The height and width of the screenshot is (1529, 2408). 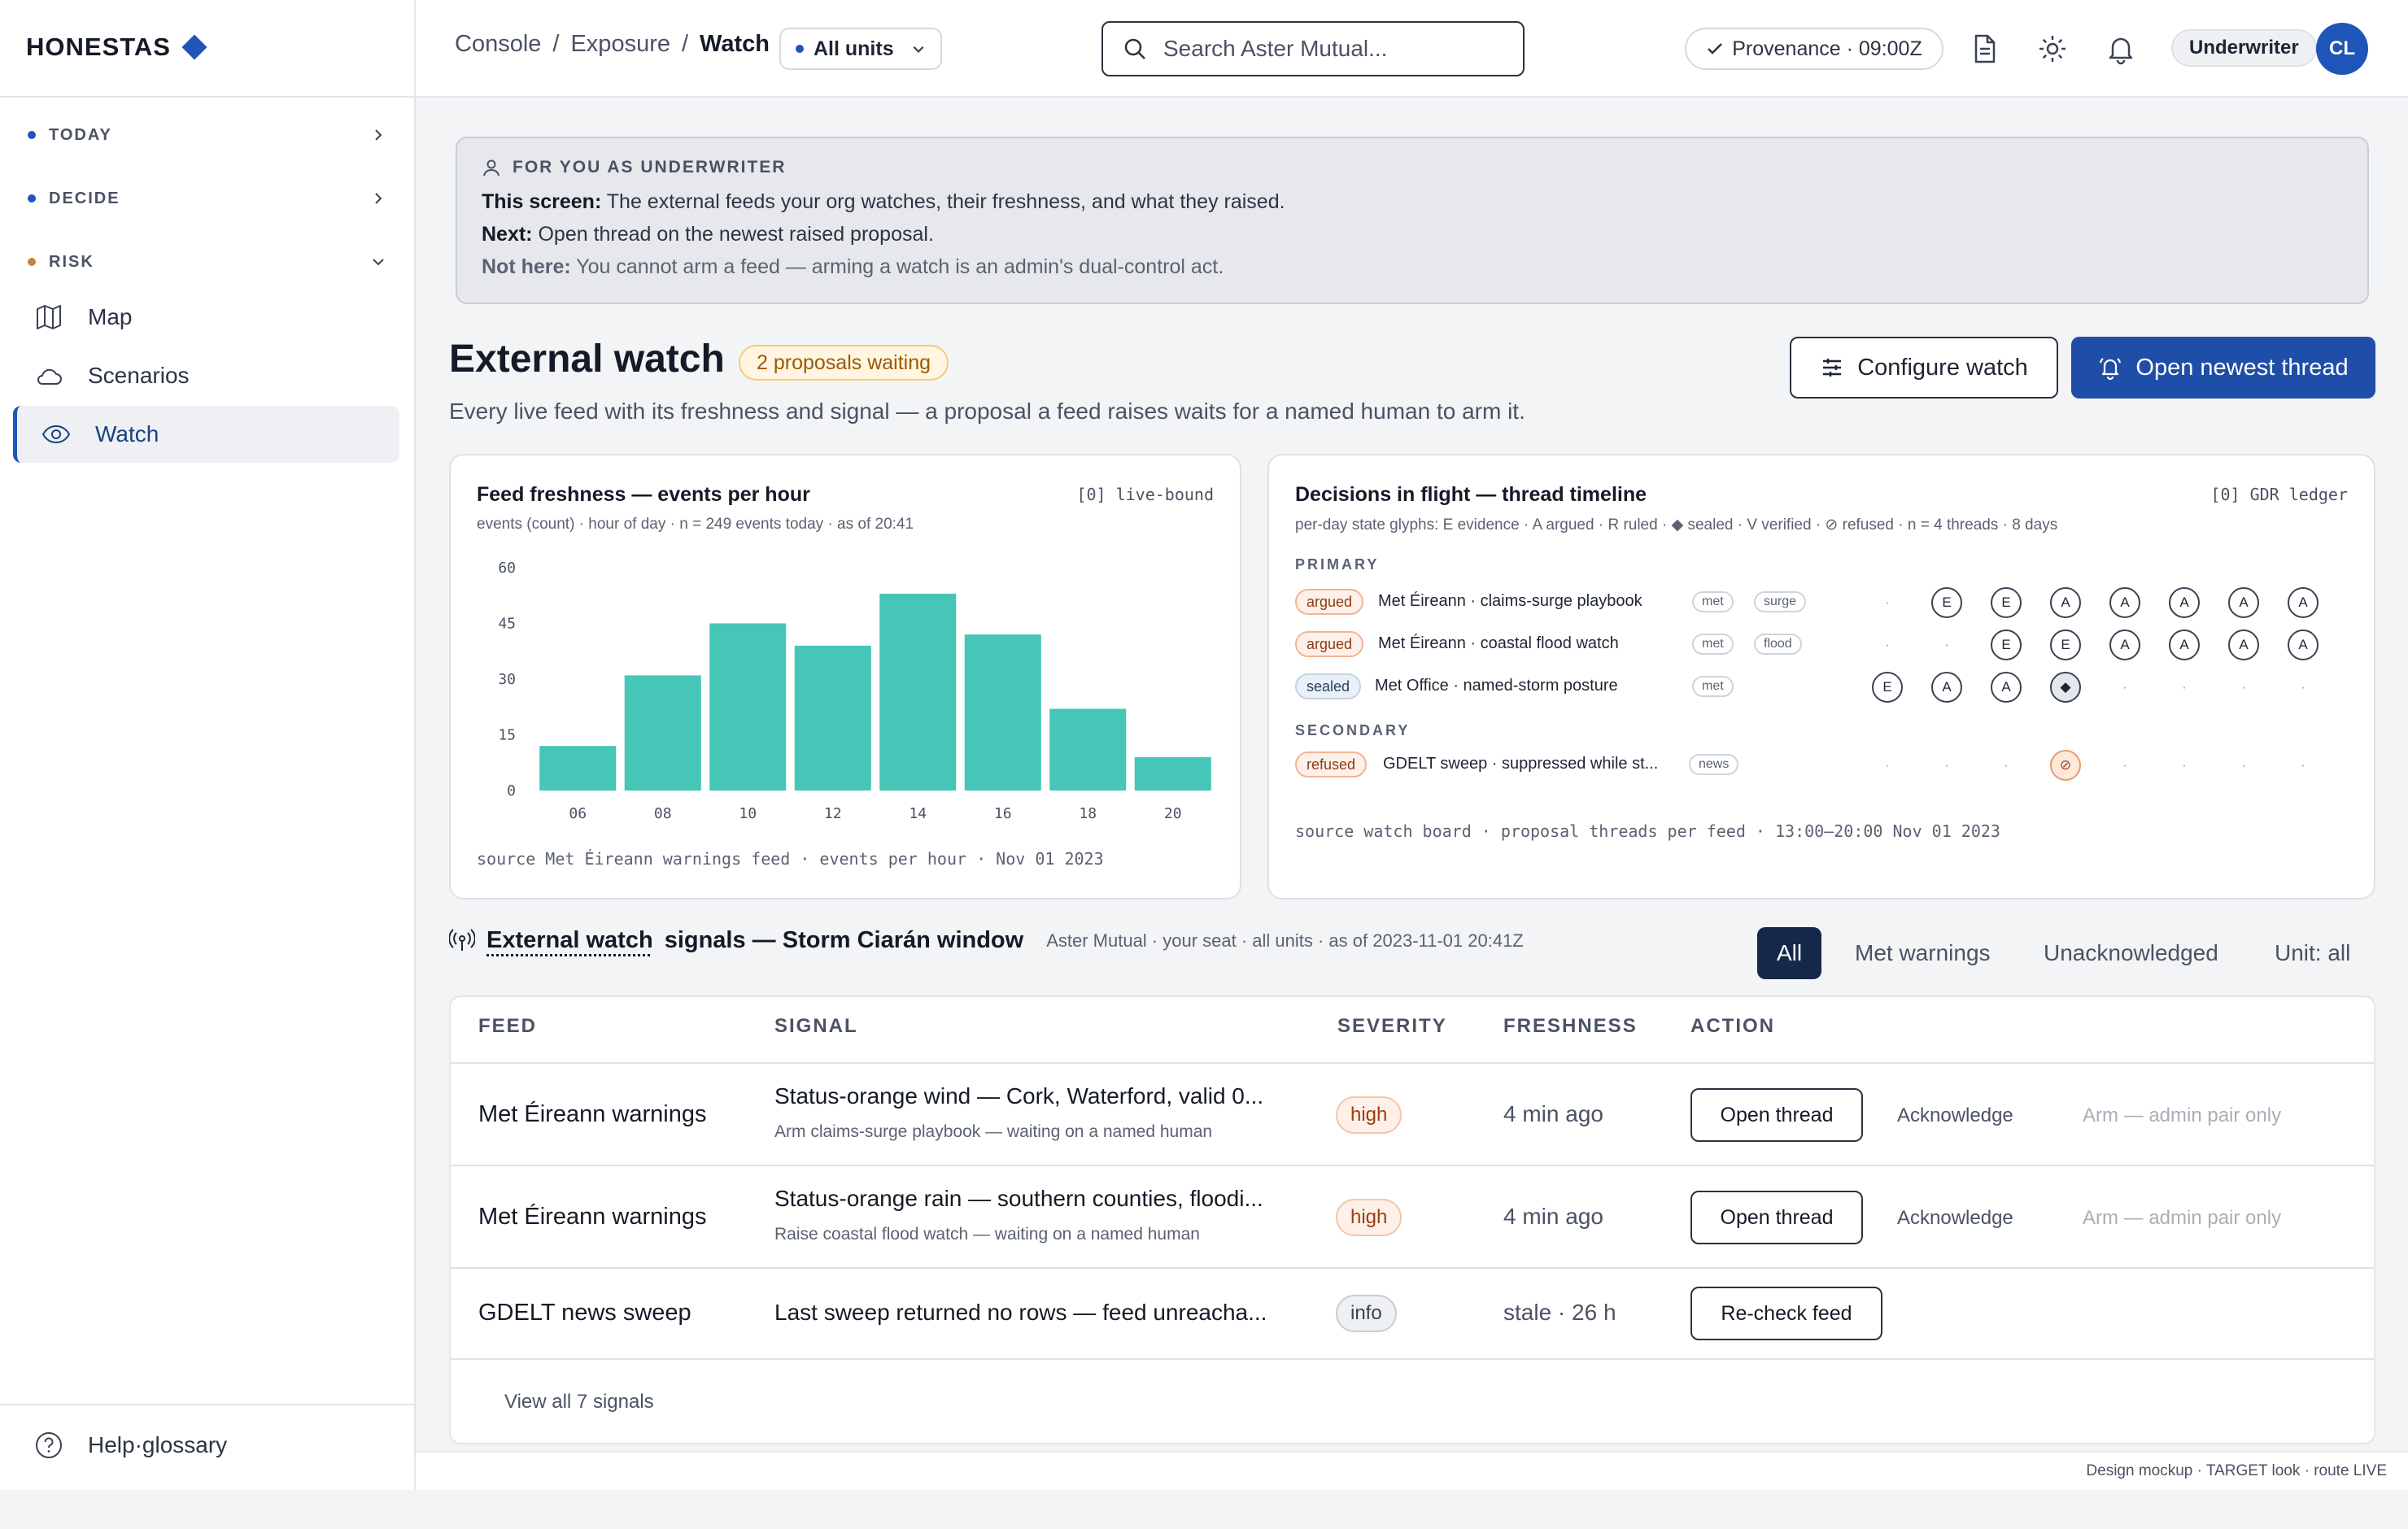 What do you see at coordinates (861, 49) in the screenshot?
I see `units-dropdown: All units` at bounding box center [861, 49].